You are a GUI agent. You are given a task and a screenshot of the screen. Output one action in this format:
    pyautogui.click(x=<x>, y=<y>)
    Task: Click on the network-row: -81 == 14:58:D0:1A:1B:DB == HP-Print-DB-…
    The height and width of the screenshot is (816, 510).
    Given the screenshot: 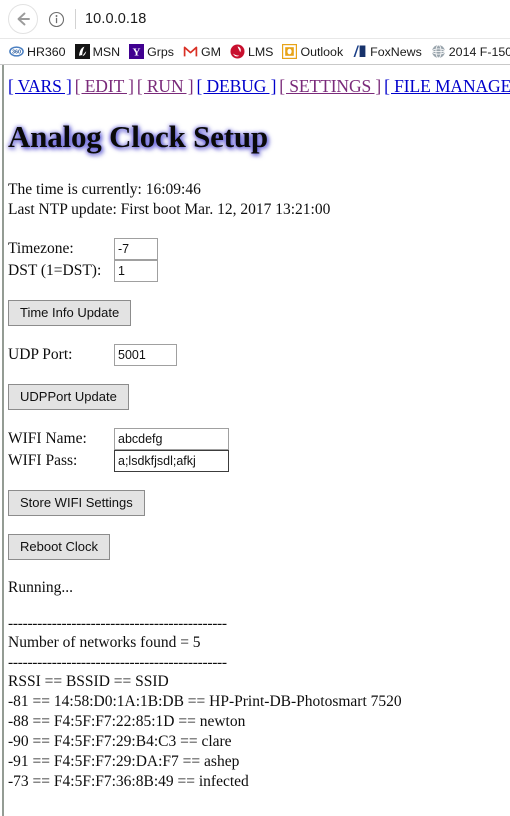 What is the action you would take?
    pyautogui.click(x=205, y=701)
    